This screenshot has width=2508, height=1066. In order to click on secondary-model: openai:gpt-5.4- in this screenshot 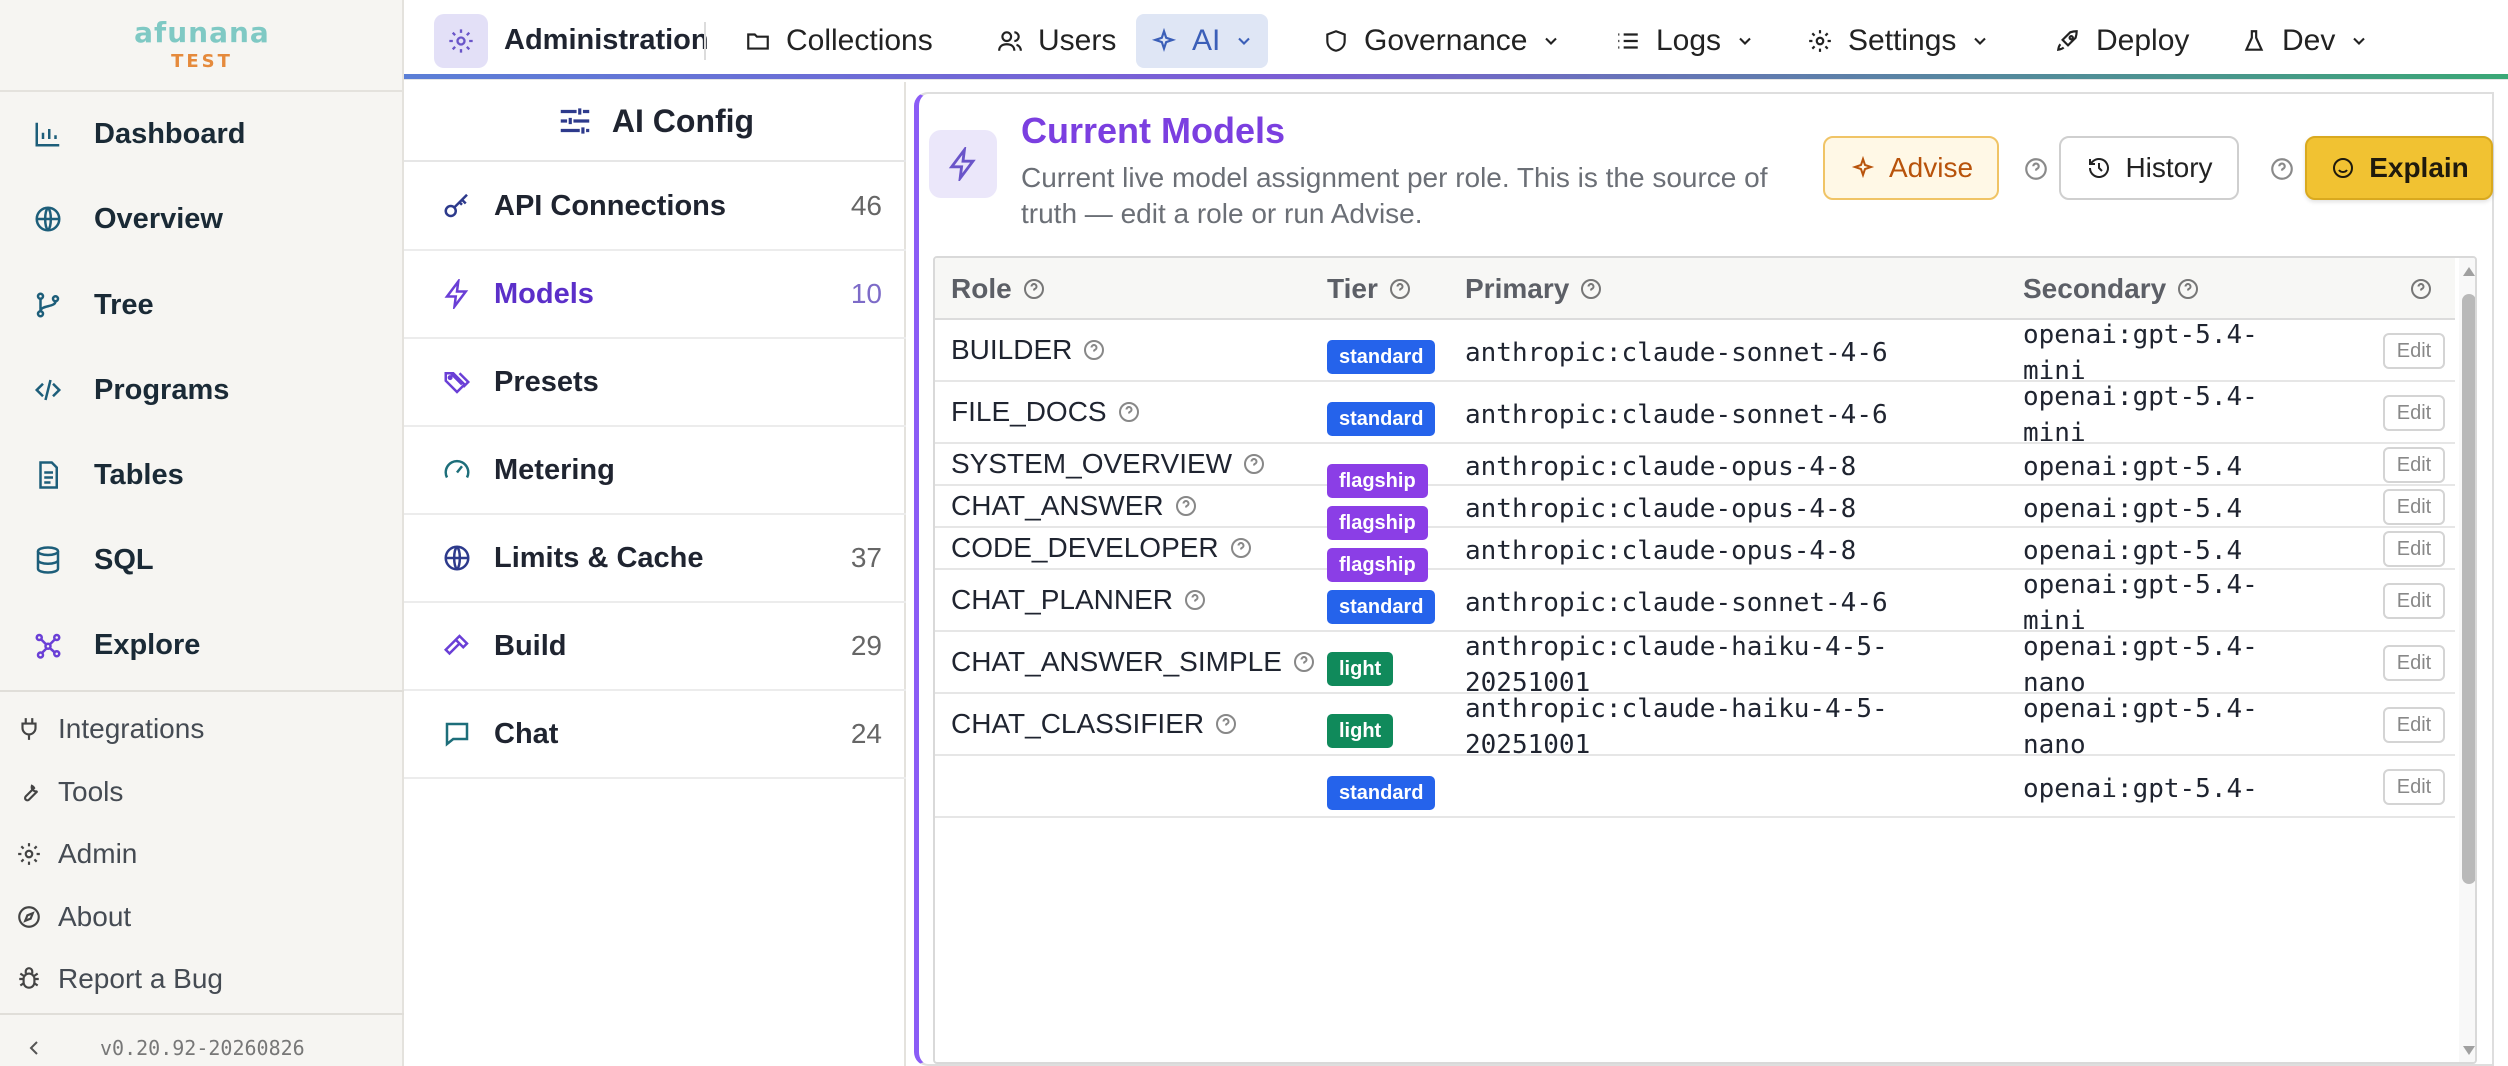, I will do `click(2163, 789)`.